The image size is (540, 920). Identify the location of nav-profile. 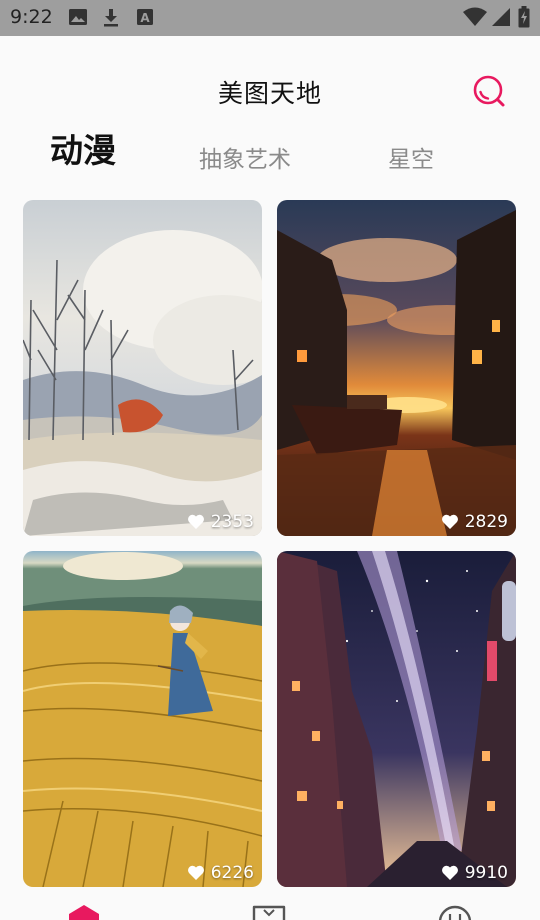
(455, 912).